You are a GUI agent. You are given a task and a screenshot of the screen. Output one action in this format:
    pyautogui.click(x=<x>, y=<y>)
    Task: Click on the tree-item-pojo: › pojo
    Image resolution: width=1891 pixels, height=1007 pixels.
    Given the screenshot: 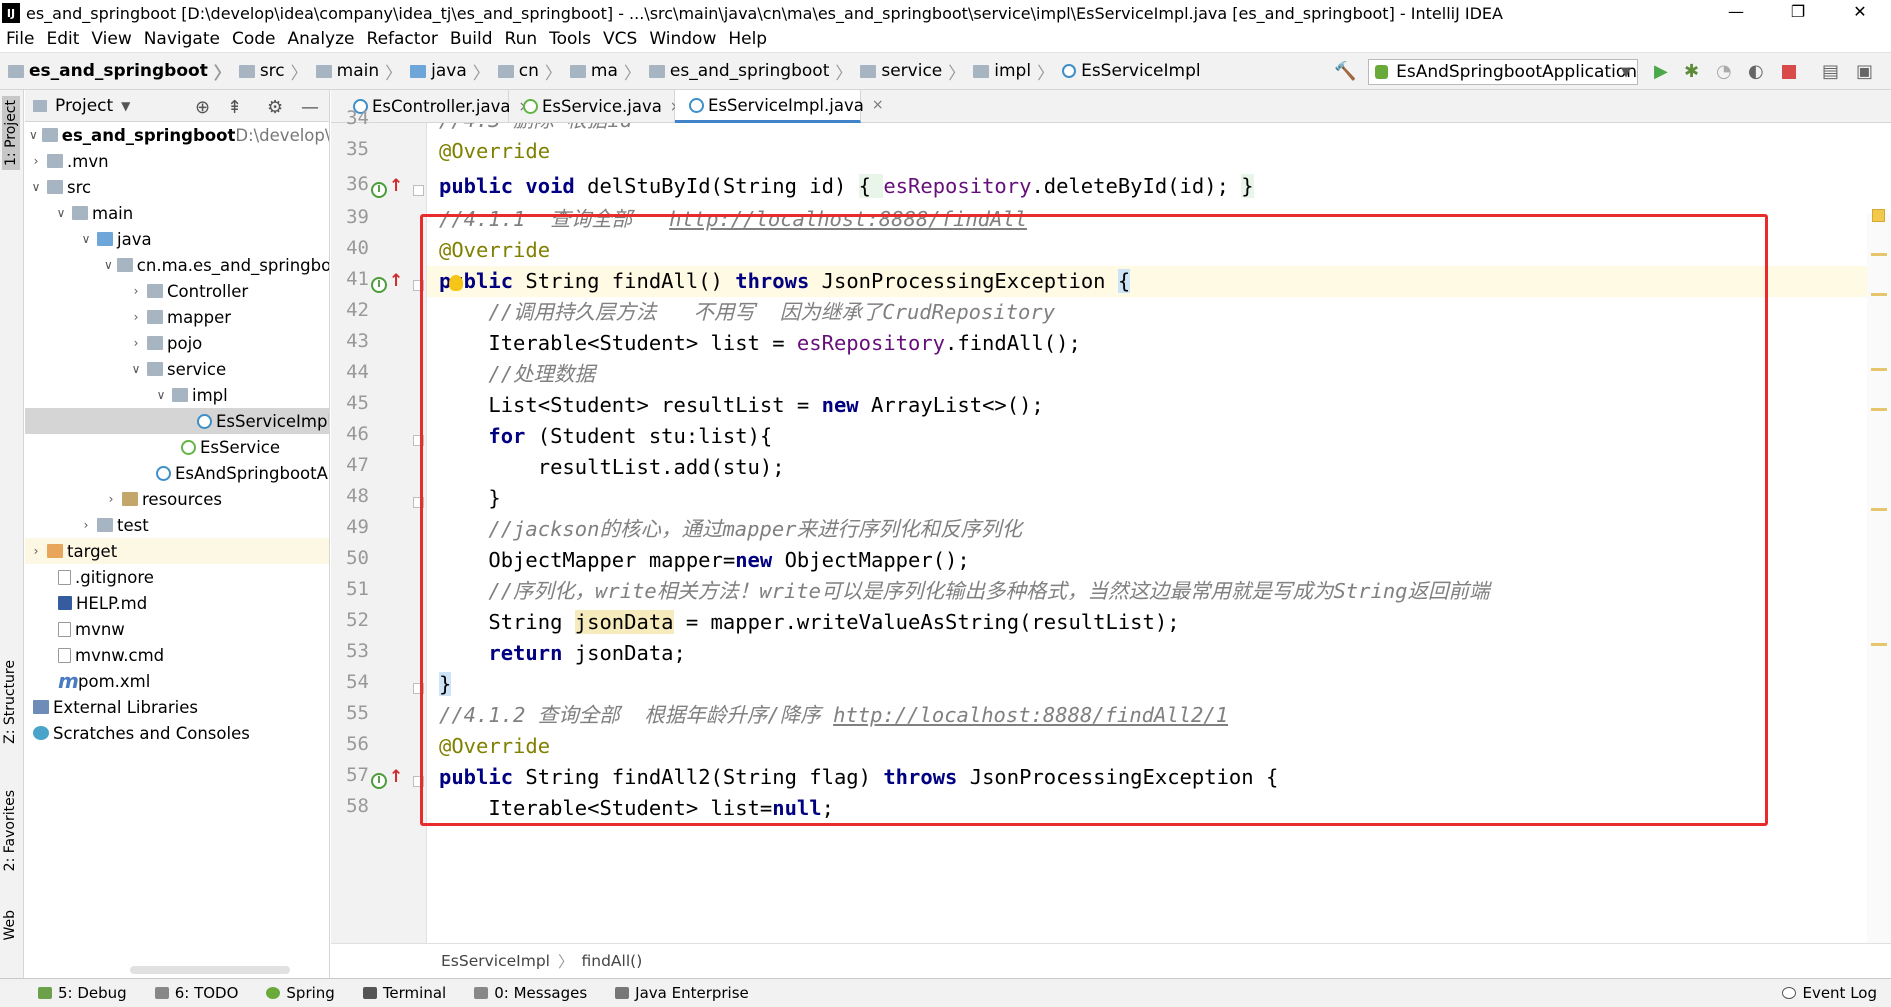 What is the action you would take?
    pyautogui.click(x=177, y=343)
    